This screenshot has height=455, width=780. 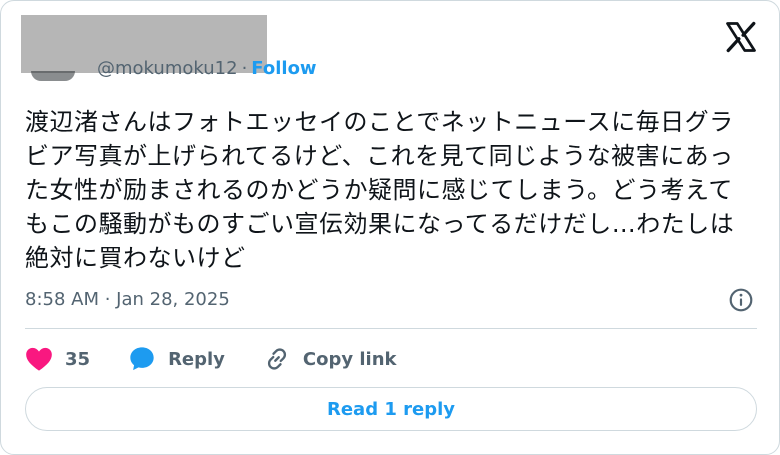 I want to click on author-handle: @mokumoku12, so click(x=167, y=69).